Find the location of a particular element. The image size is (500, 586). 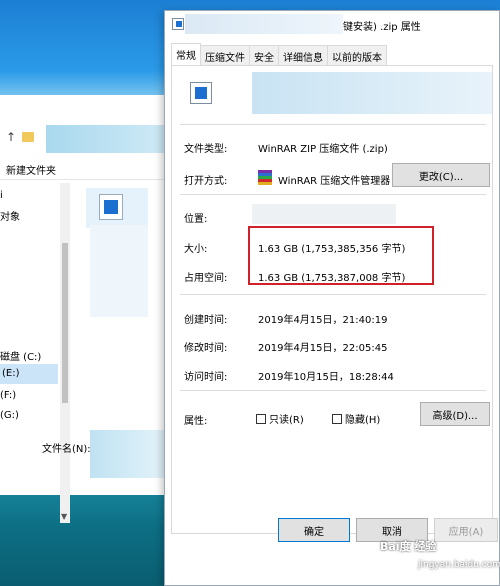

title-bar: 键安装) .zip 属性 is located at coordinates (332, 24).